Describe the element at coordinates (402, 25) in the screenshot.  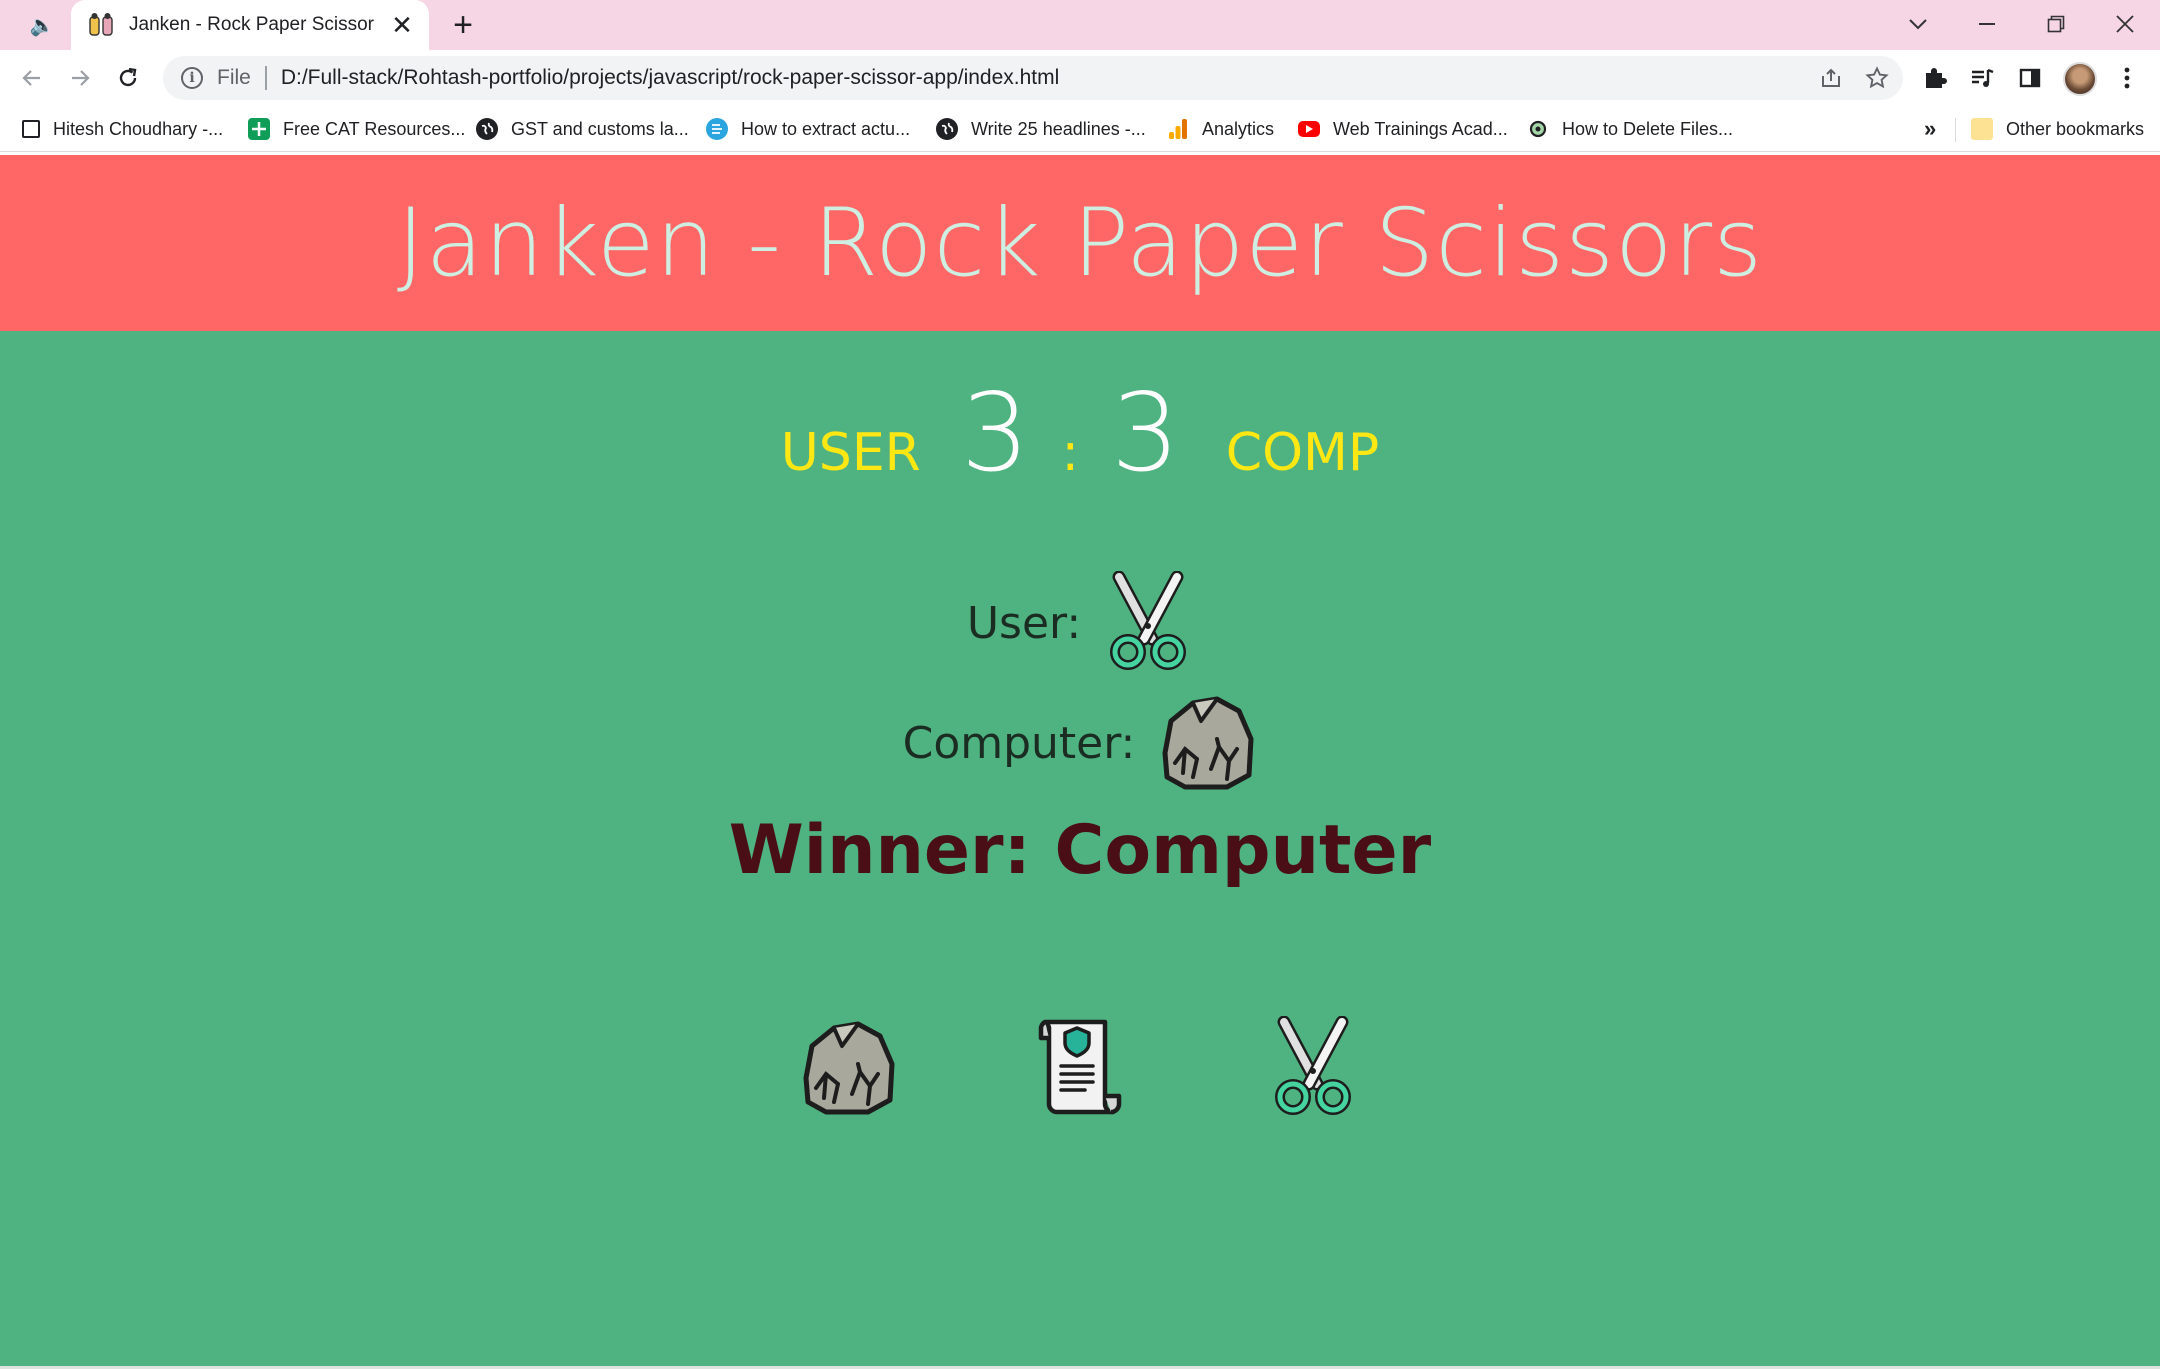
I see `tab-close-icon: ✕` at that location.